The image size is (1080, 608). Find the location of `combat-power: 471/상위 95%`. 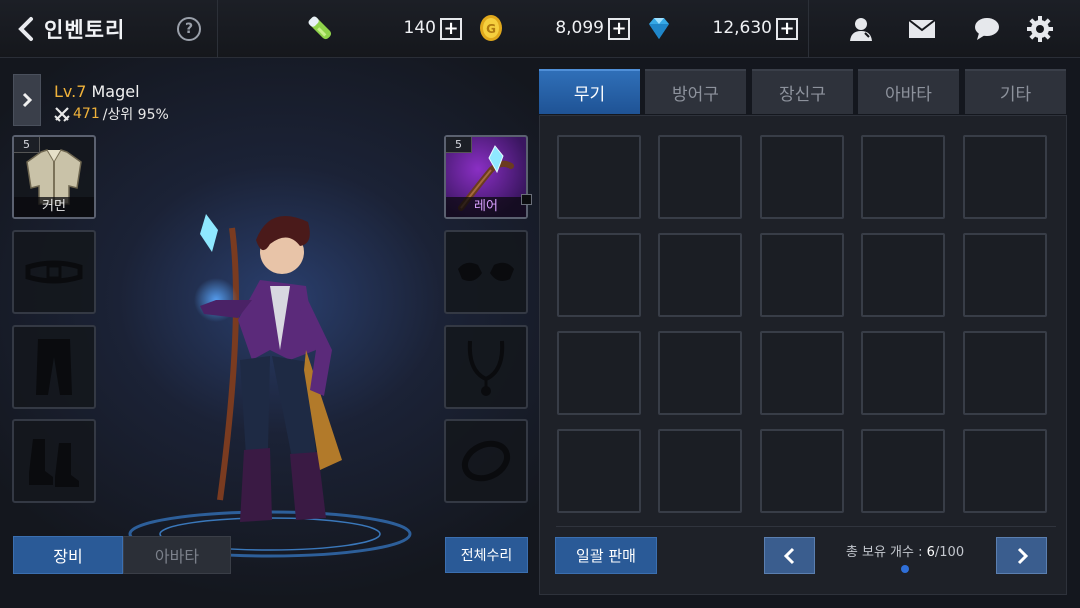

combat-power: 471/상위 95% is located at coordinates (111, 114).